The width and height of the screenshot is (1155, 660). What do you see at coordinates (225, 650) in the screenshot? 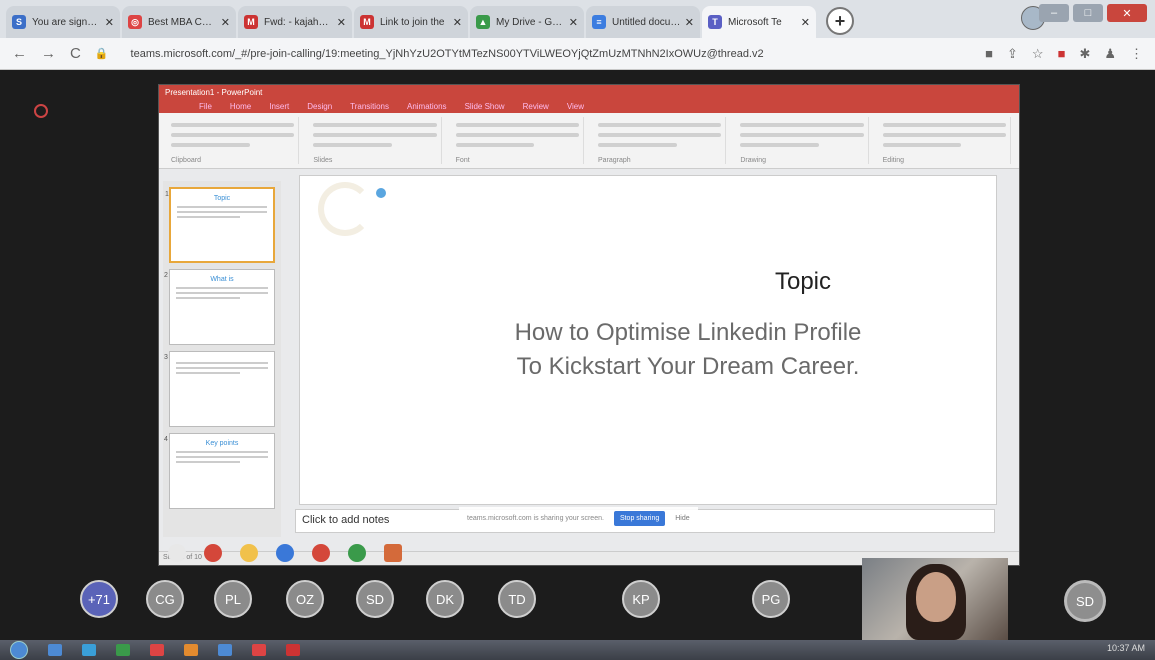
I see `taskbar-word-icon` at bounding box center [225, 650].